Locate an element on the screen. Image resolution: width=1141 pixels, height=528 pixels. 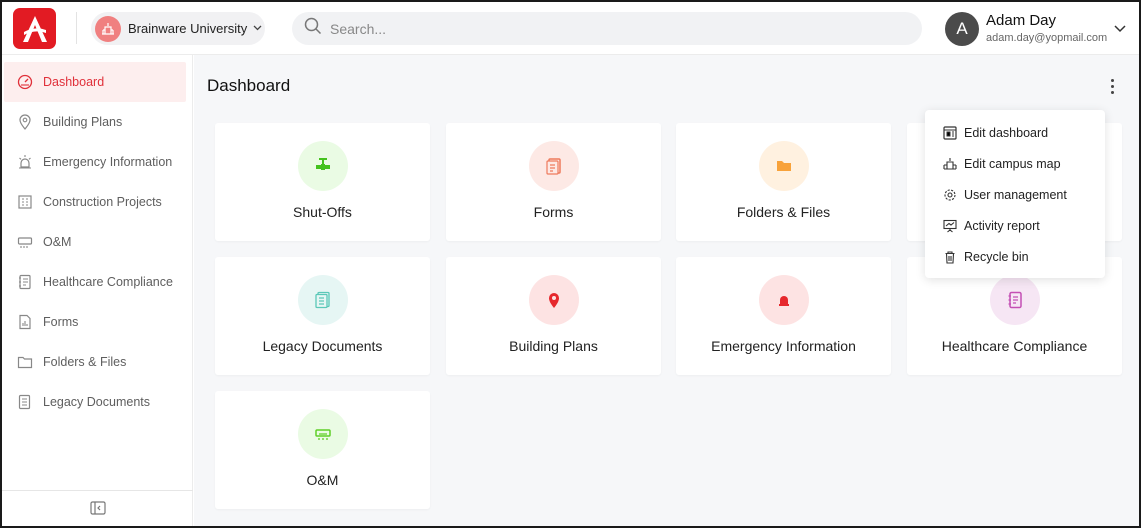
sidebar-item-construction-projects: Construction Projects is located at coordinates (95, 202).